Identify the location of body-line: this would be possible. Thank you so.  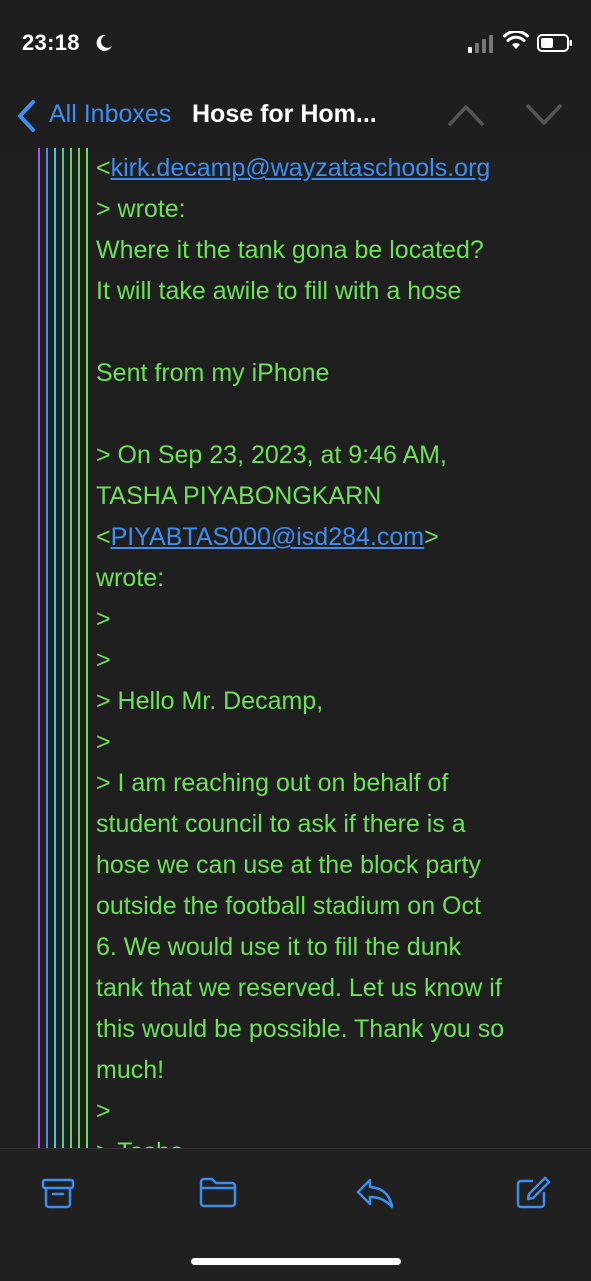
(300, 1029).